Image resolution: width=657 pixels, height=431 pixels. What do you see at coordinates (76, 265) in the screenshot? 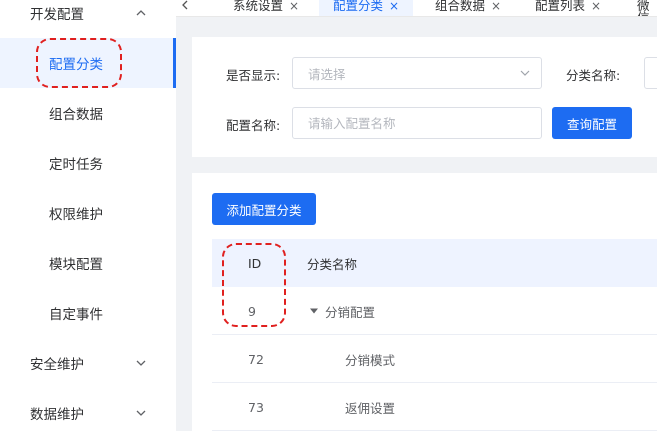
I see `sidebar-item-label: 模块配置` at bounding box center [76, 265].